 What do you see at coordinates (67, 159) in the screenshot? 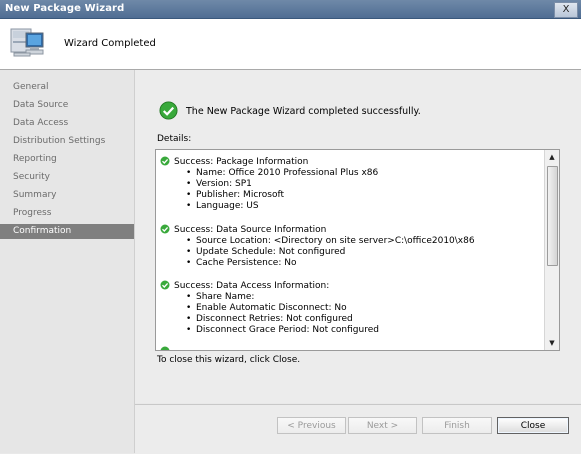
I see `step-reporting: Reporting` at bounding box center [67, 159].